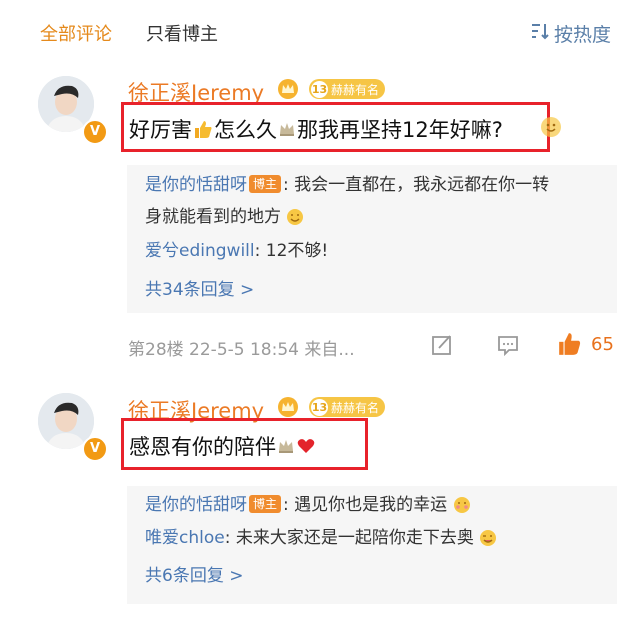 Image resolution: width=640 pixels, height=623 pixels. Describe the element at coordinates (200, 251) in the screenshot. I see `reply-username: 爱兮edingwill` at that location.